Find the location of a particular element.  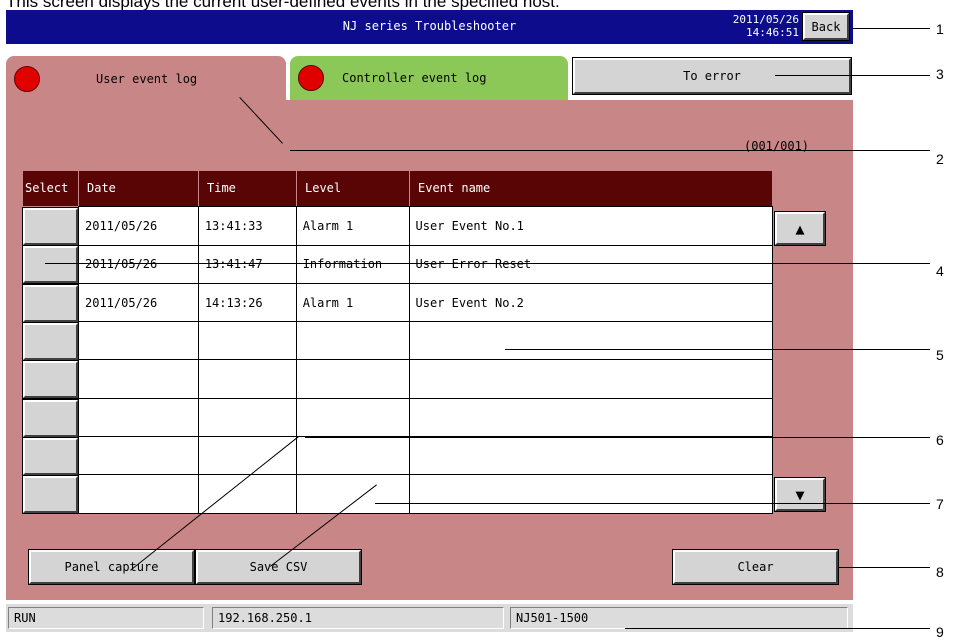

app-title: NJ series Troubleshooter is located at coordinates (429, 26).